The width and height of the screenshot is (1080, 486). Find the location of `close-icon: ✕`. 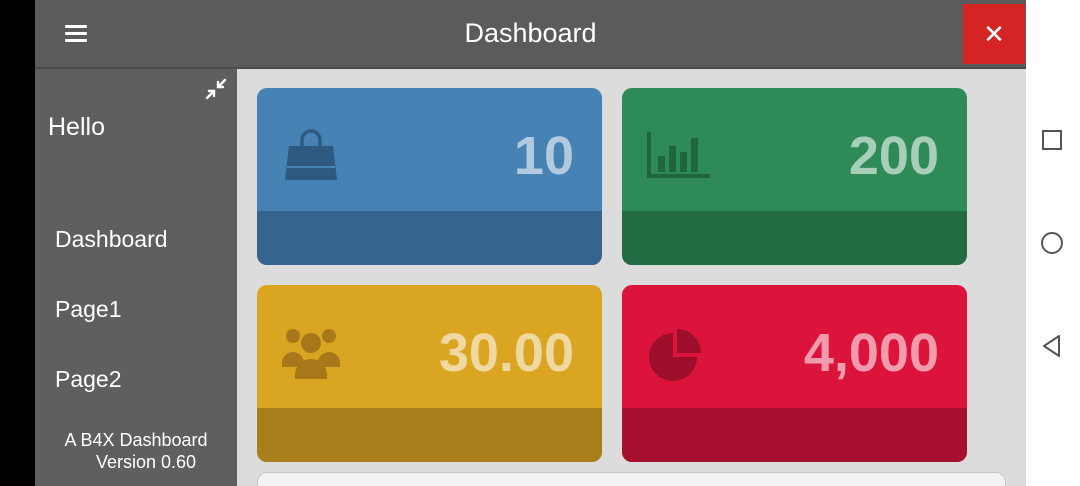

close-icon: ✕ is located at coordinates (994, 34).